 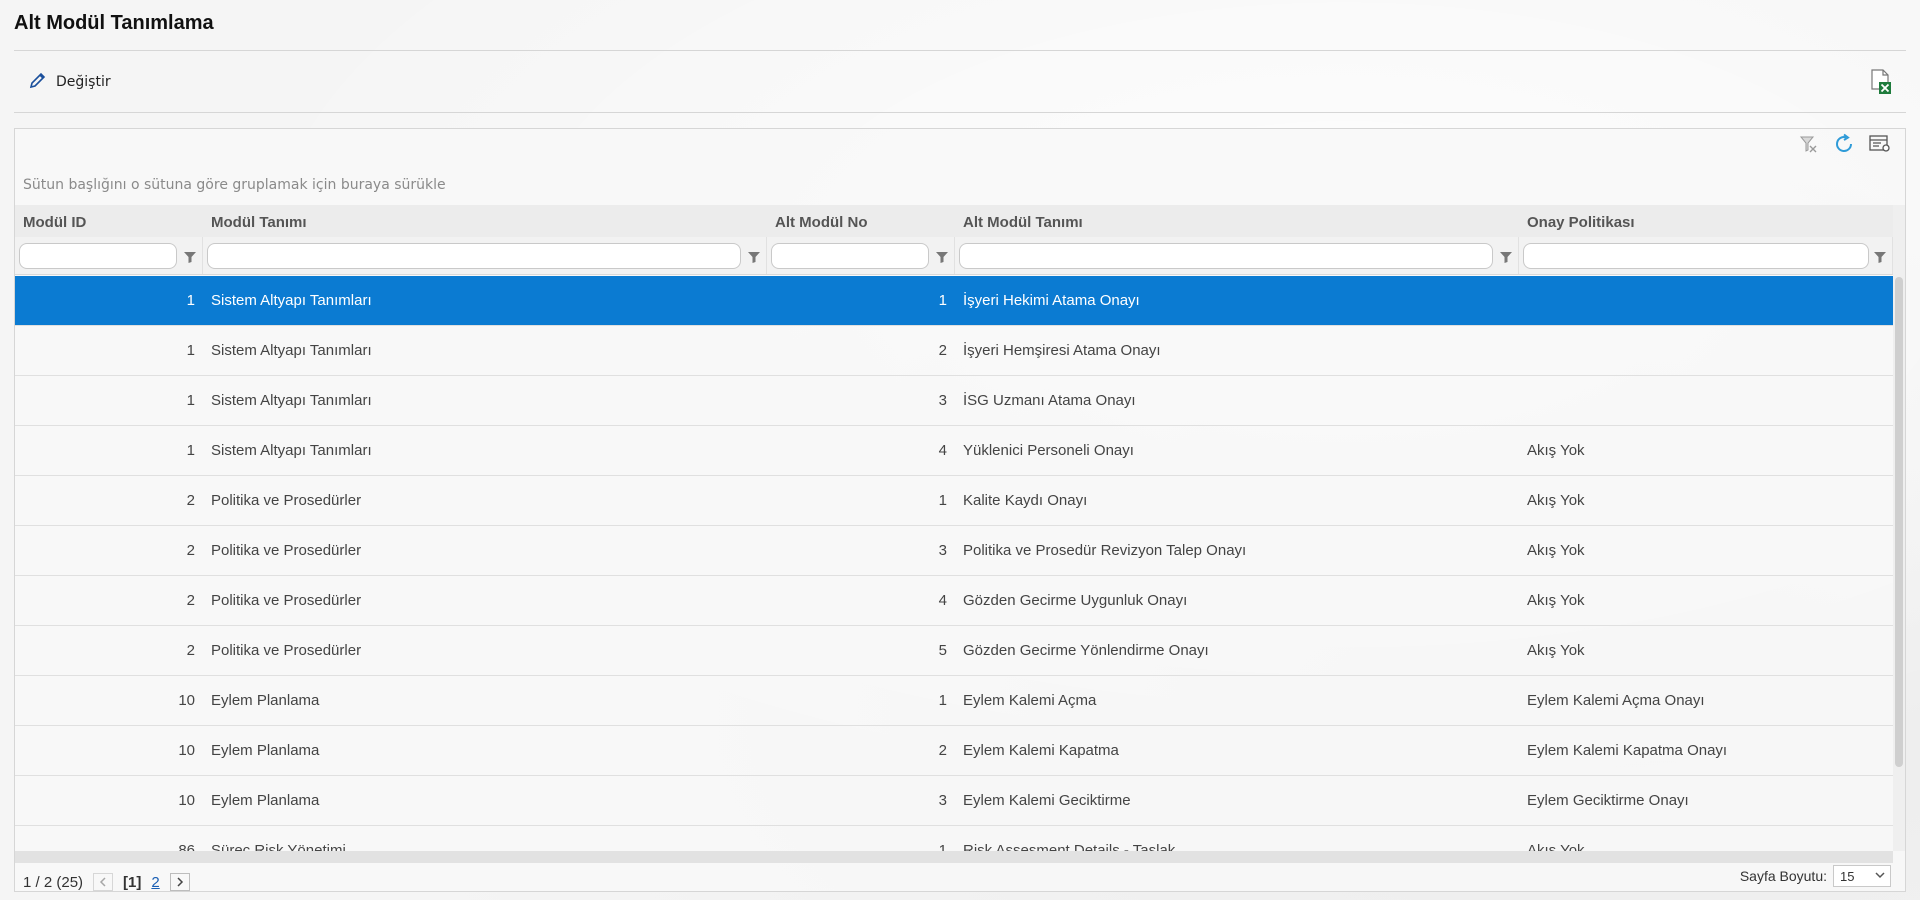 I want to click on page-size-label: Sayfa Boyutu:, so click(x=1783, y=876).